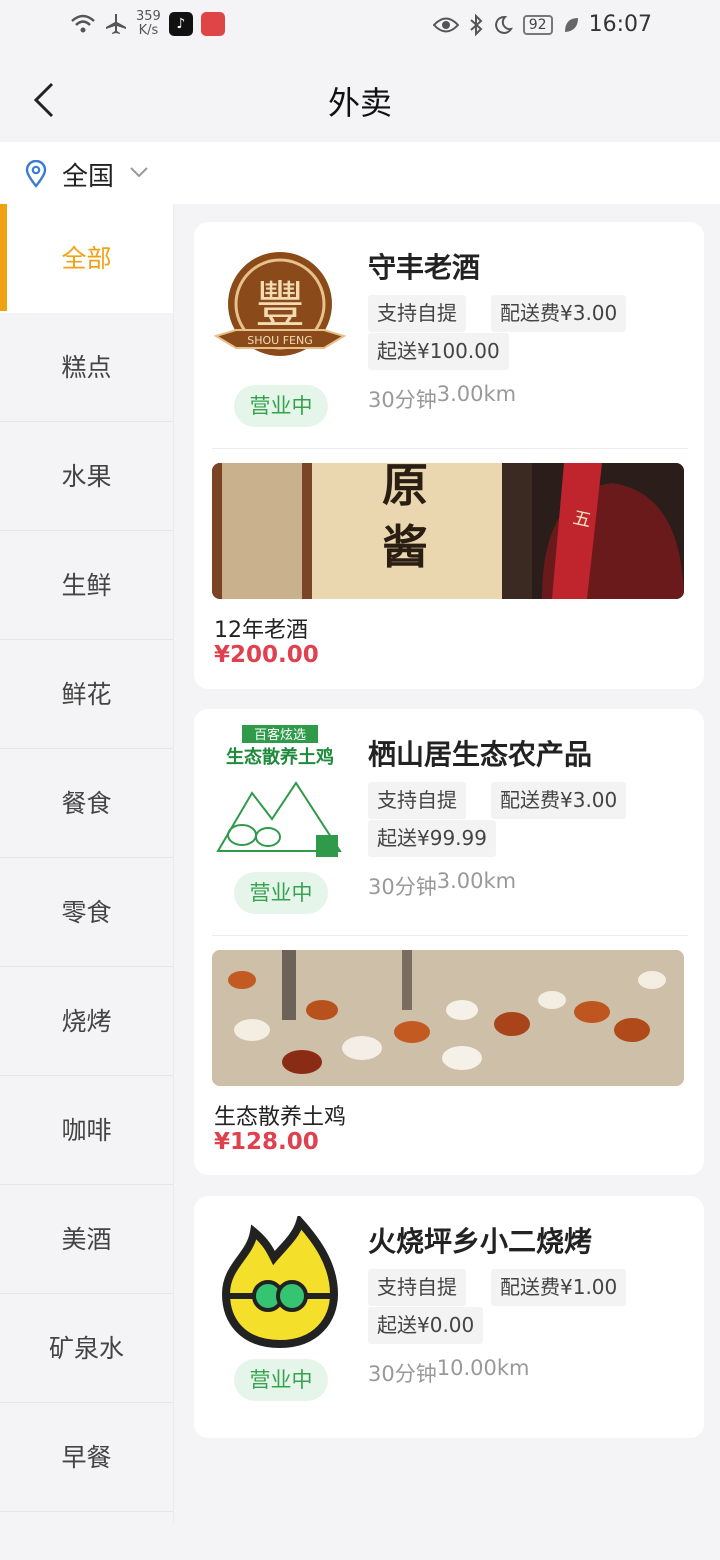 This screenshot has height=1560, width=720. I want to click on store-name: 火烧坪乡小二烧烤, so click(480, 1241).